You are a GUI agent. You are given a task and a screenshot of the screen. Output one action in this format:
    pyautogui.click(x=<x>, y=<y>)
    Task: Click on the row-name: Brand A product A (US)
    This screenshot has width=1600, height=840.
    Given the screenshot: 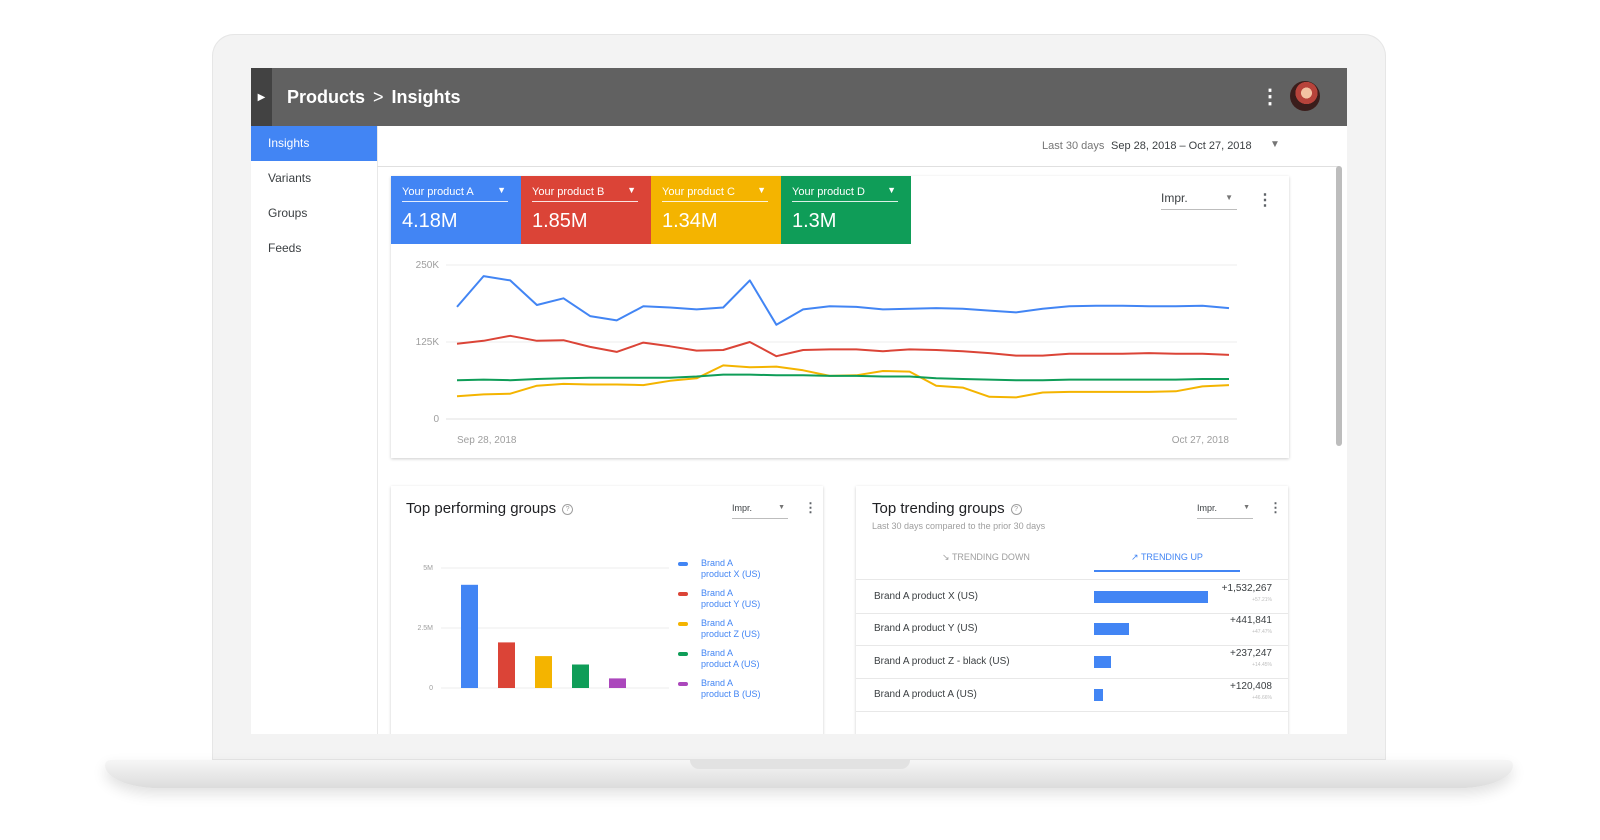 What is the action you would take?
    pyautogui.click(x=925, y=694)
    